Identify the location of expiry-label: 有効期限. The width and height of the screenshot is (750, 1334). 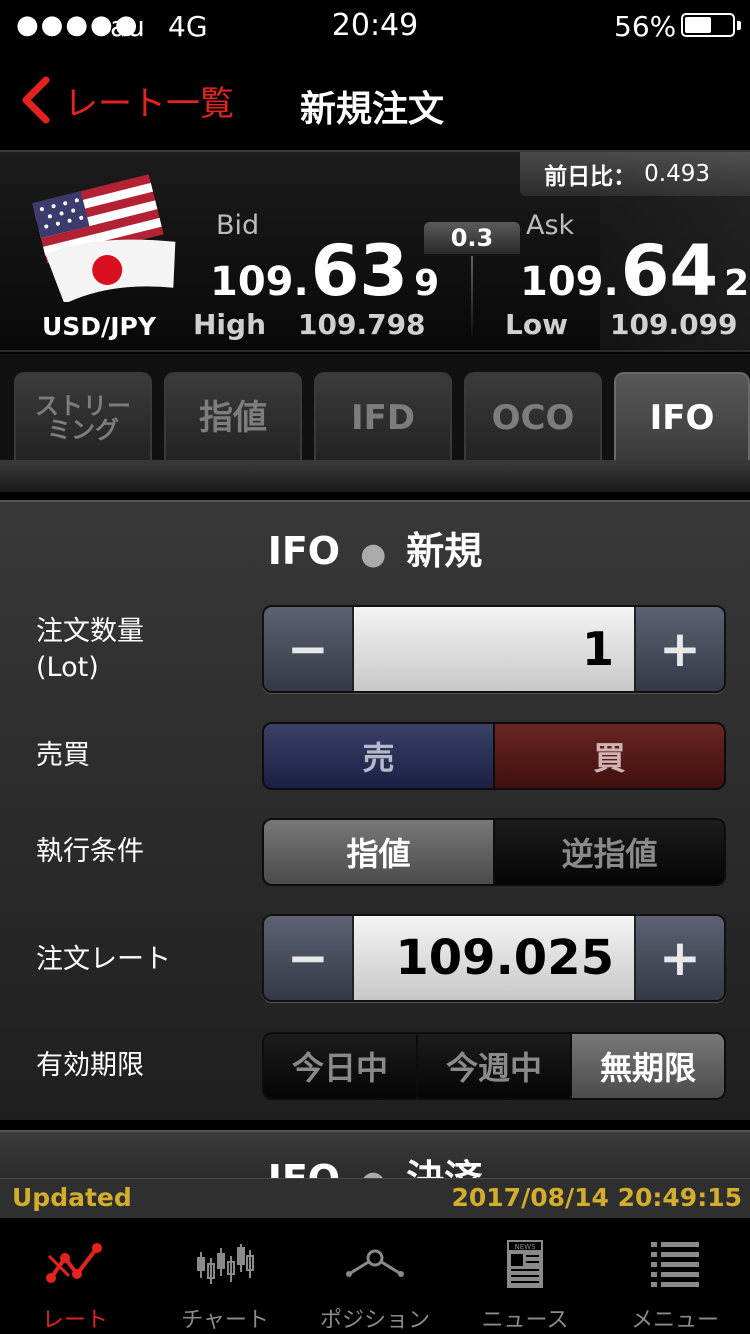
(90, 1065).